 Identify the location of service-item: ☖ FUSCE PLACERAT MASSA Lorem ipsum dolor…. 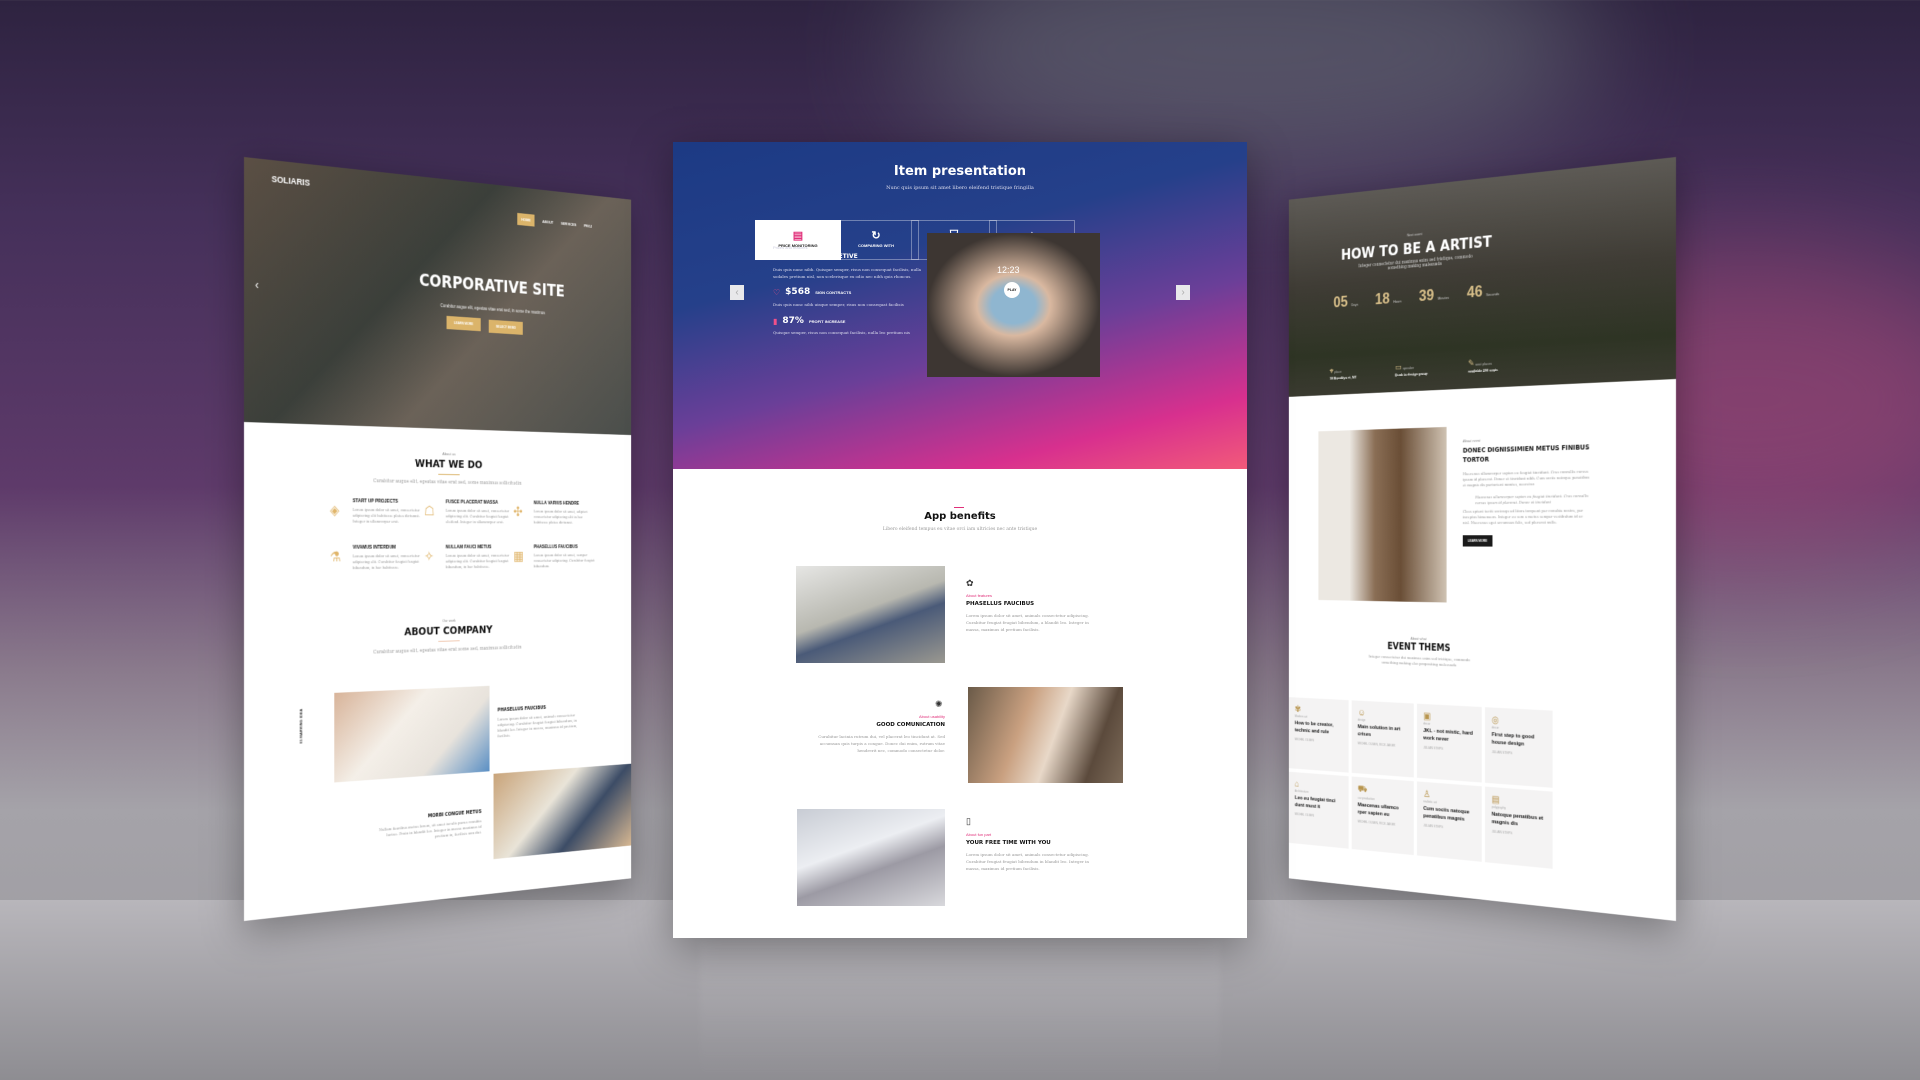
(466, 512).